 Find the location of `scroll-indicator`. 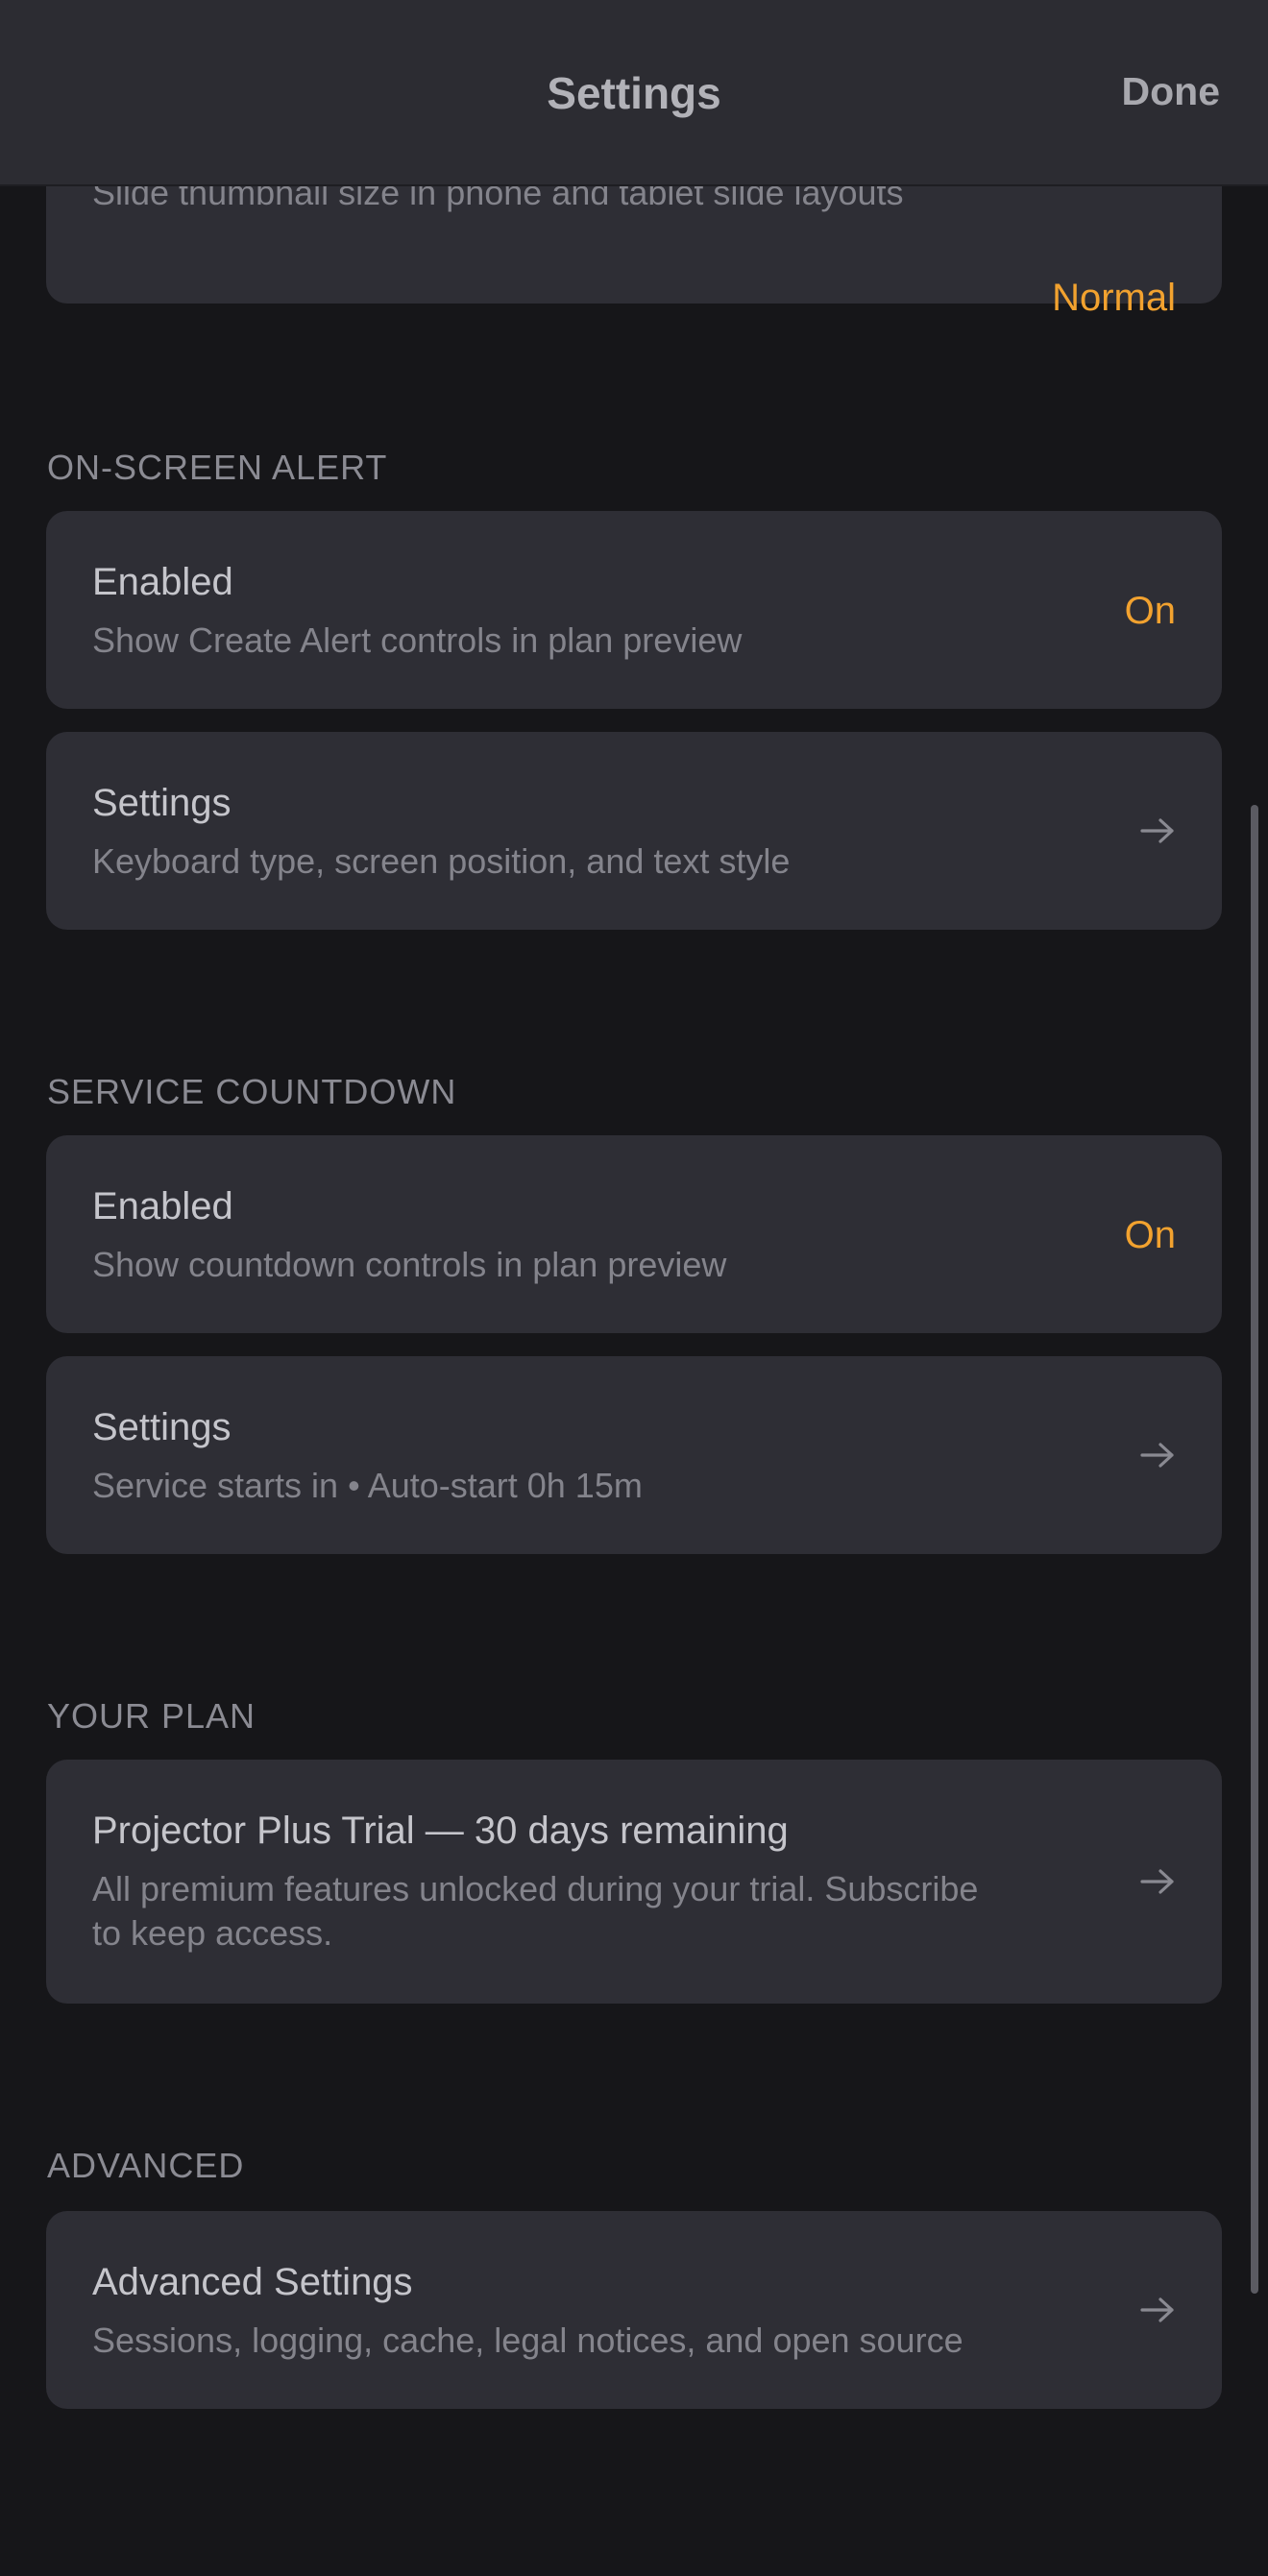

scroll-indicator is located at coordinates (1254, 1549).